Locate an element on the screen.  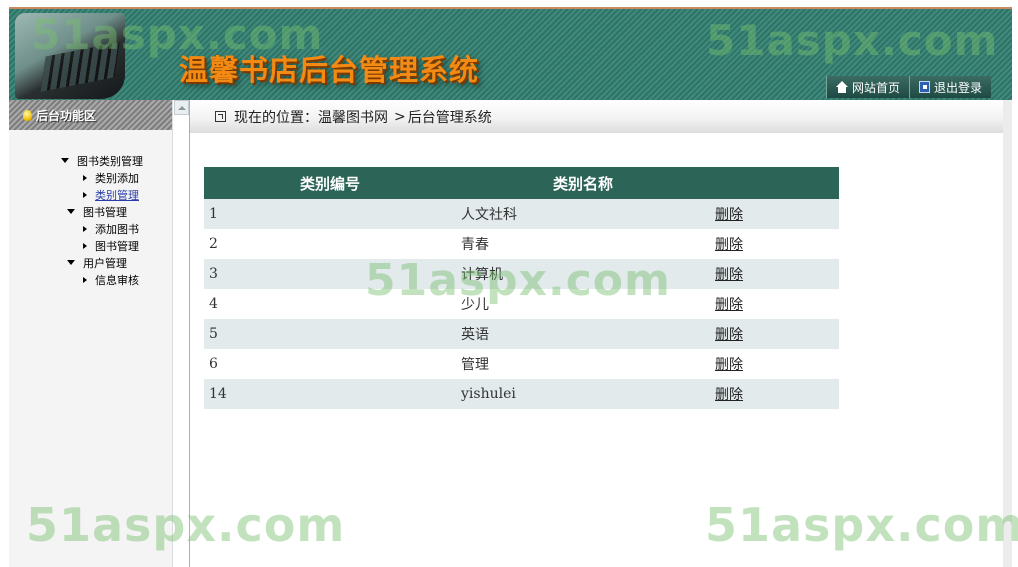
column-header-name: 类别名称 is located at coordinates (583, 183).